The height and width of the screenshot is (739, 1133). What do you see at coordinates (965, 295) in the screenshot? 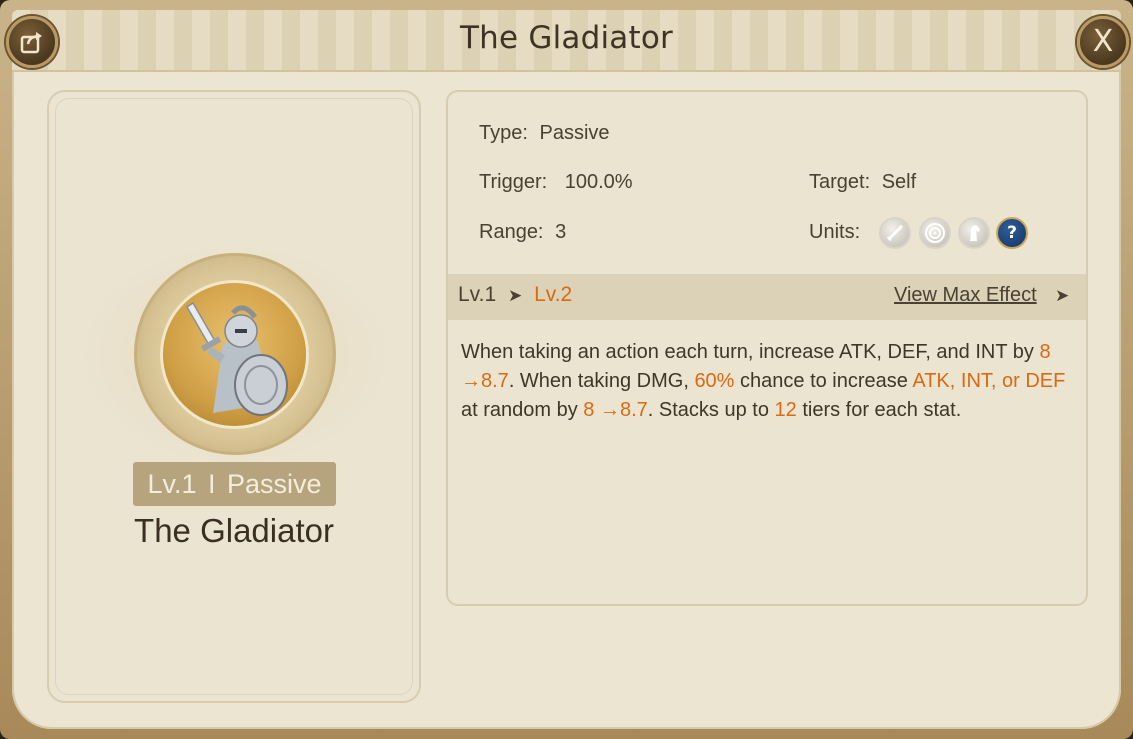
I see `view-max-effect-link: View Max Effect` at bounding box center [965, 295].